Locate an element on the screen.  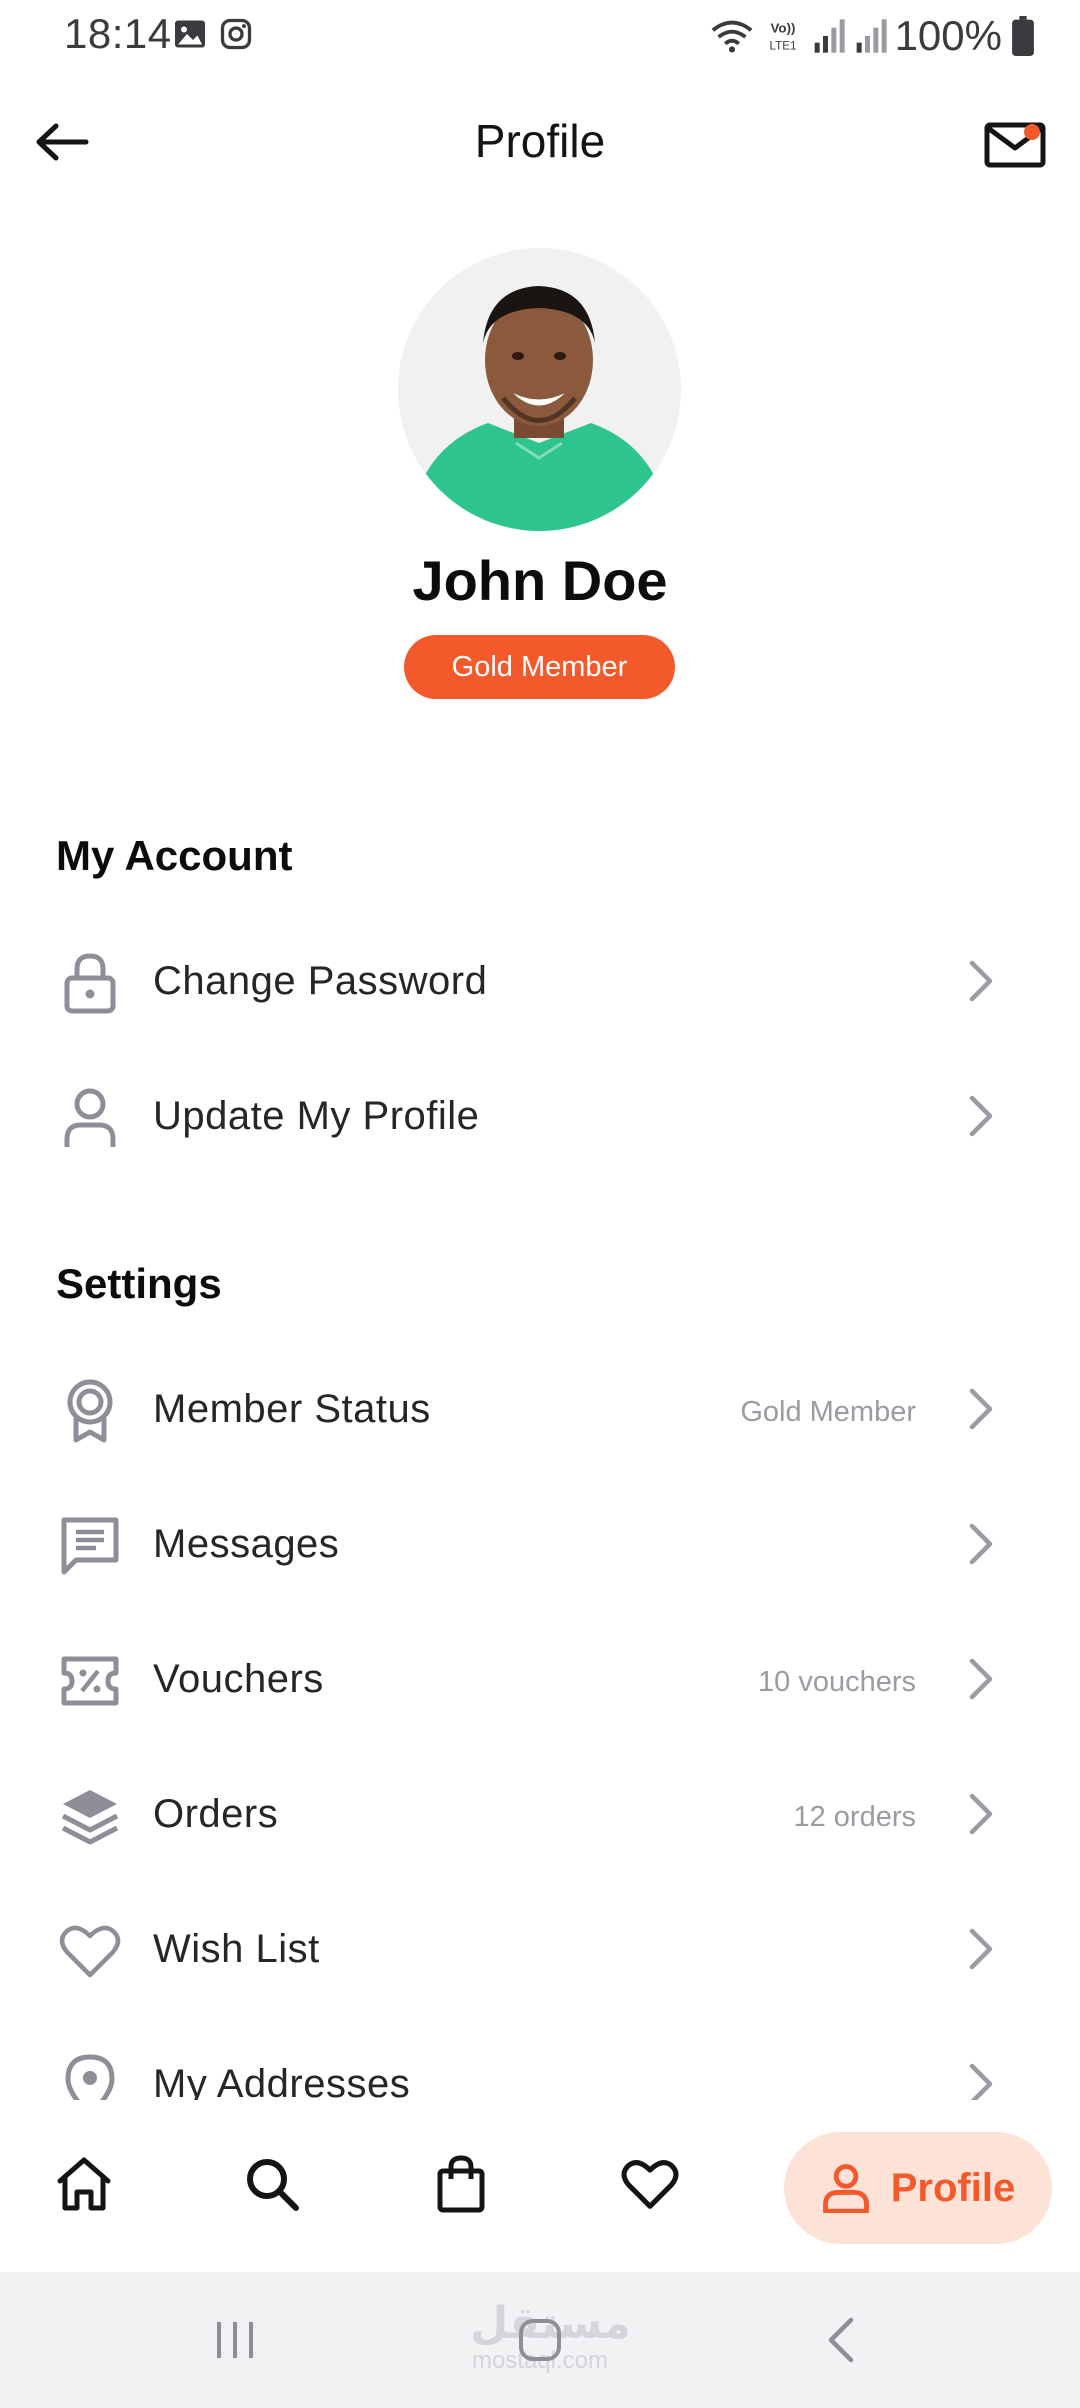
app-header: Profile is located at coordinates (540, 144).